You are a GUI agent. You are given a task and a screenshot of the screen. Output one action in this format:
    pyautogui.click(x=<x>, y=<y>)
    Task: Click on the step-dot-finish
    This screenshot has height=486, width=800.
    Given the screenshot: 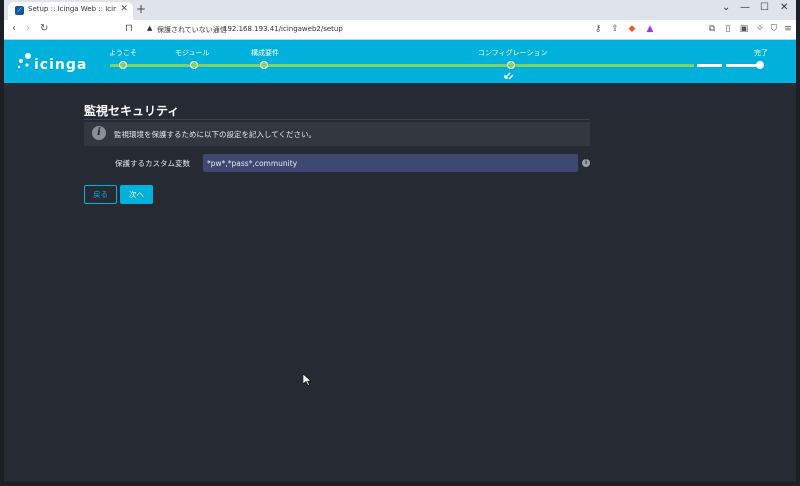 What is the action you would take?
    pyautogui.click(x=760, y=65)
    